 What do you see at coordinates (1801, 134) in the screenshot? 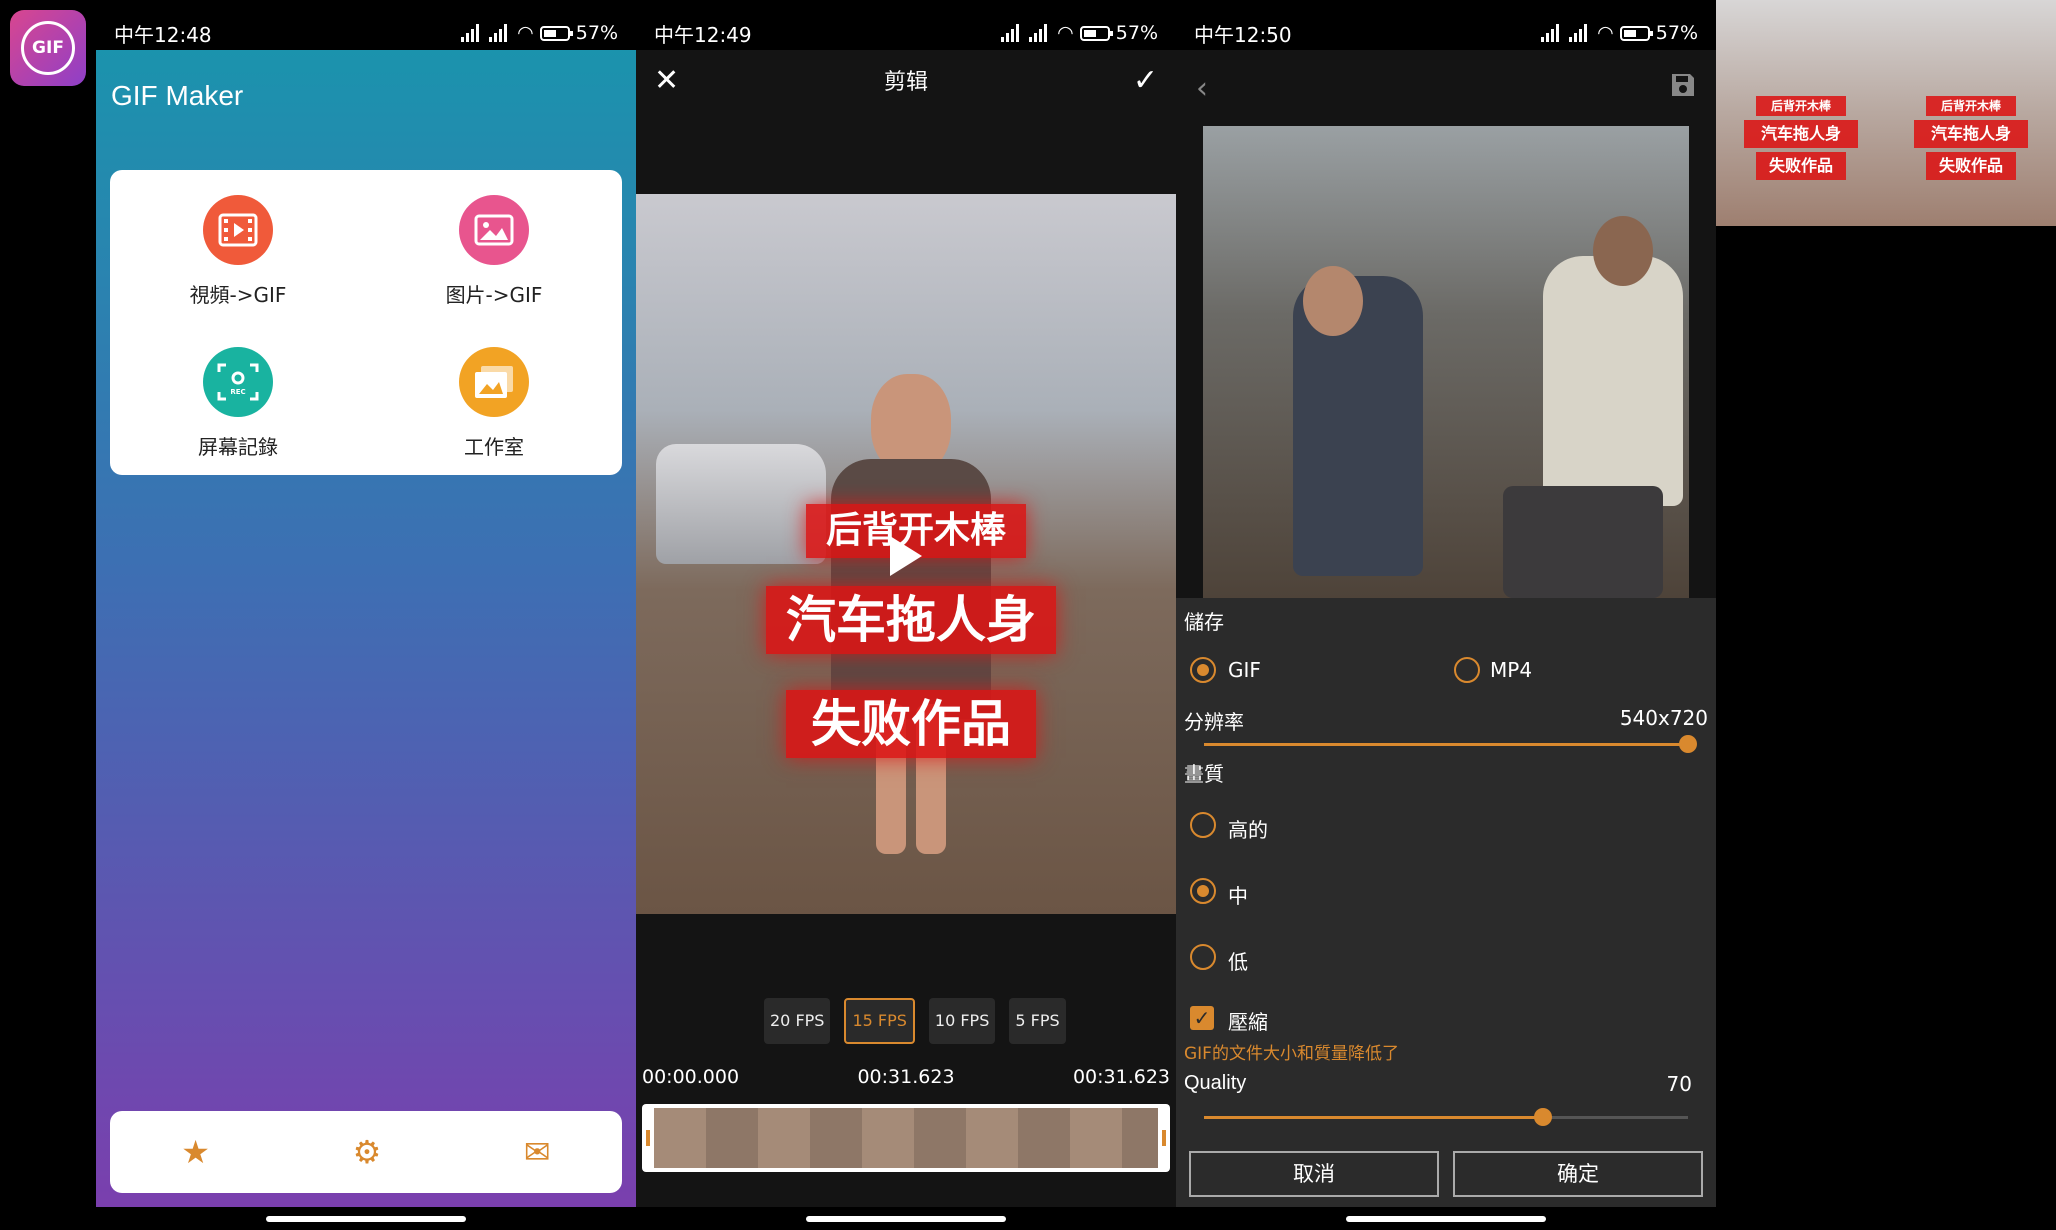
I see `thumb-caption: 汽车拖人身` at bounding box center [1801, 134].